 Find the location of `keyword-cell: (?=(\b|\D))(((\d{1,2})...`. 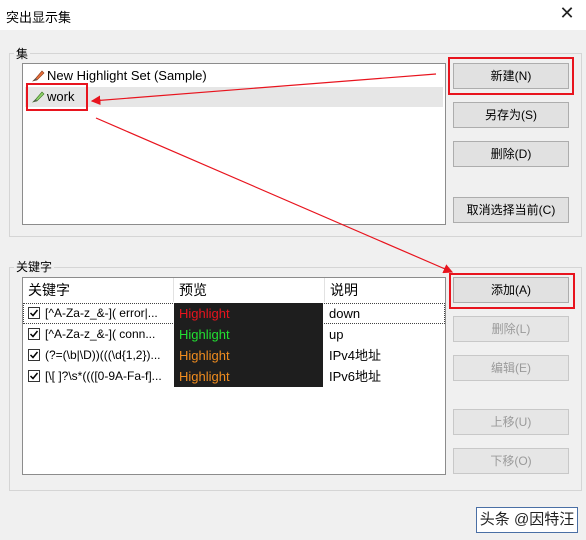

keyword-cell: (?=(\b|\D))(((\d{1,2})... is located at coordinates (103, 355).